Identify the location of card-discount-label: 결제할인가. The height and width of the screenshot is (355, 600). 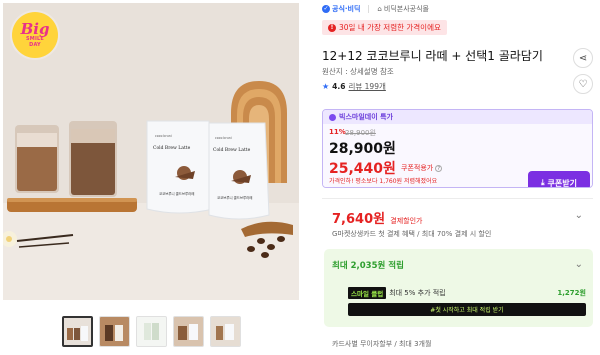
(406, 221).